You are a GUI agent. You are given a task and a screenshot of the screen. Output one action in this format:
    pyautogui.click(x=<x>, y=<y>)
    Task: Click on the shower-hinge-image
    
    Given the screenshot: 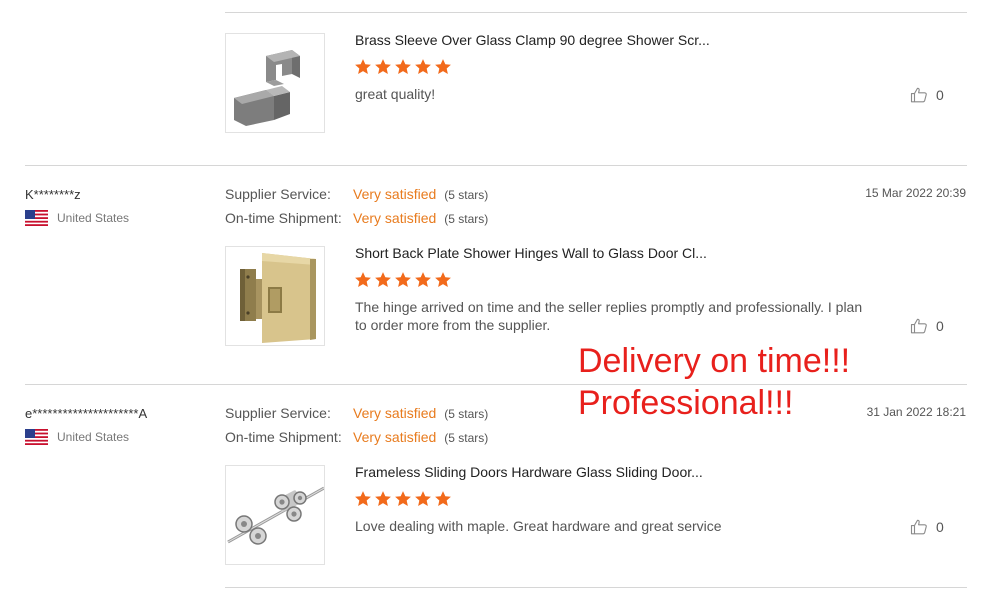 What is the action you would take?
    pyautogui.click(x=275, y=296)
    